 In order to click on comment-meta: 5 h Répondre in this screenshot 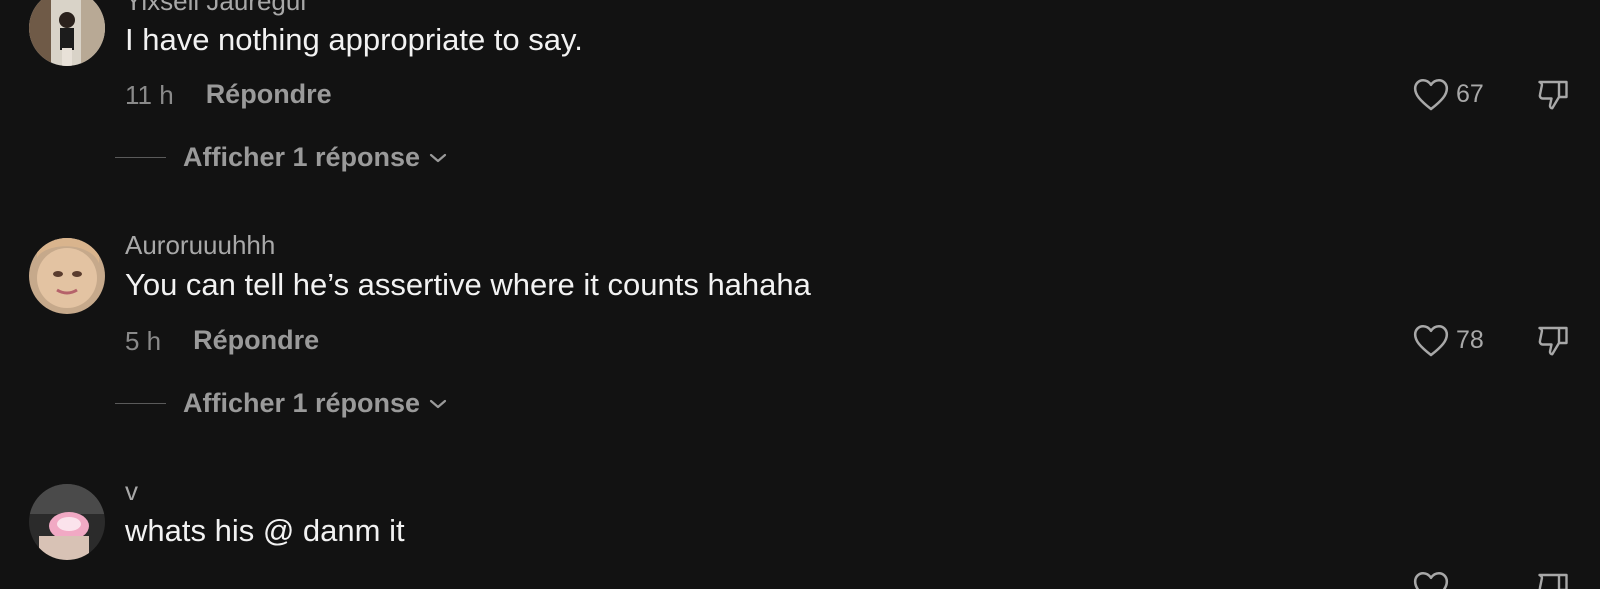, I will do `click(222, 340)`.